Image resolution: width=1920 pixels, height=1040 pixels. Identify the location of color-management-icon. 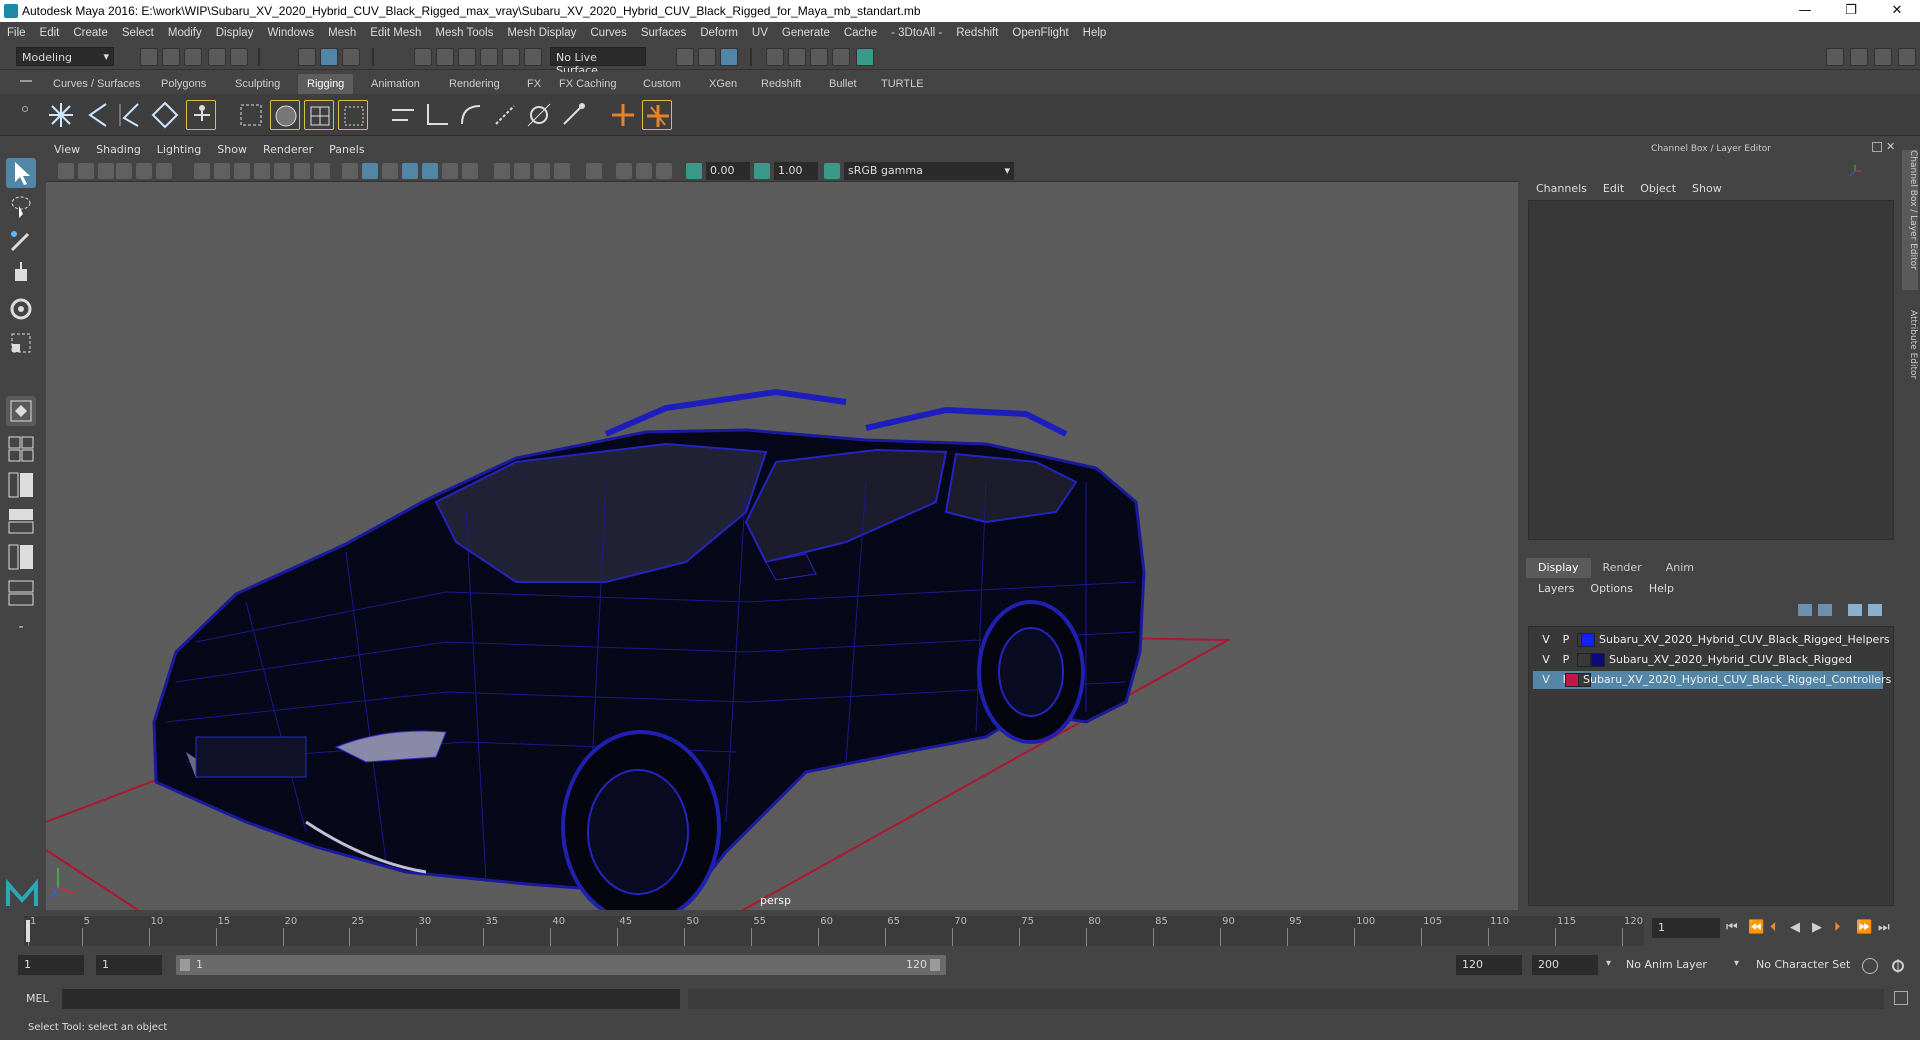
(832, 171).